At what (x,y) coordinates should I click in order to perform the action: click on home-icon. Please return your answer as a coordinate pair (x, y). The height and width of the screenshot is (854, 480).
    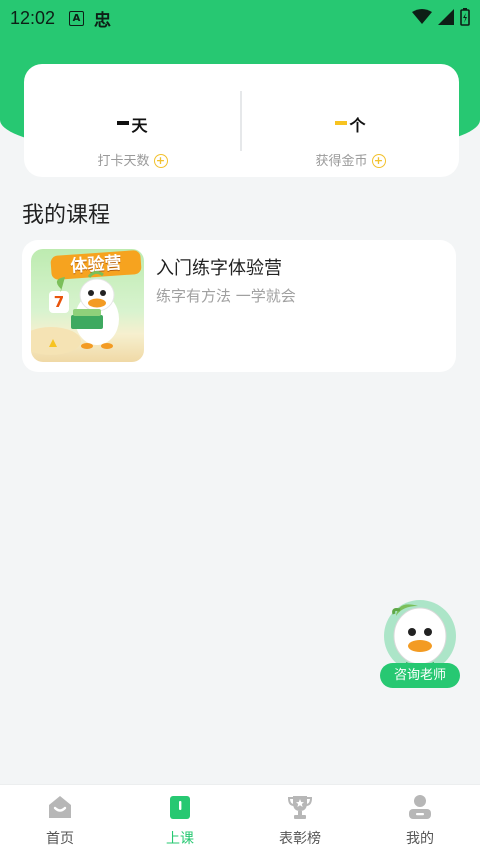
    Looking at the image, I should click on (60, 807).